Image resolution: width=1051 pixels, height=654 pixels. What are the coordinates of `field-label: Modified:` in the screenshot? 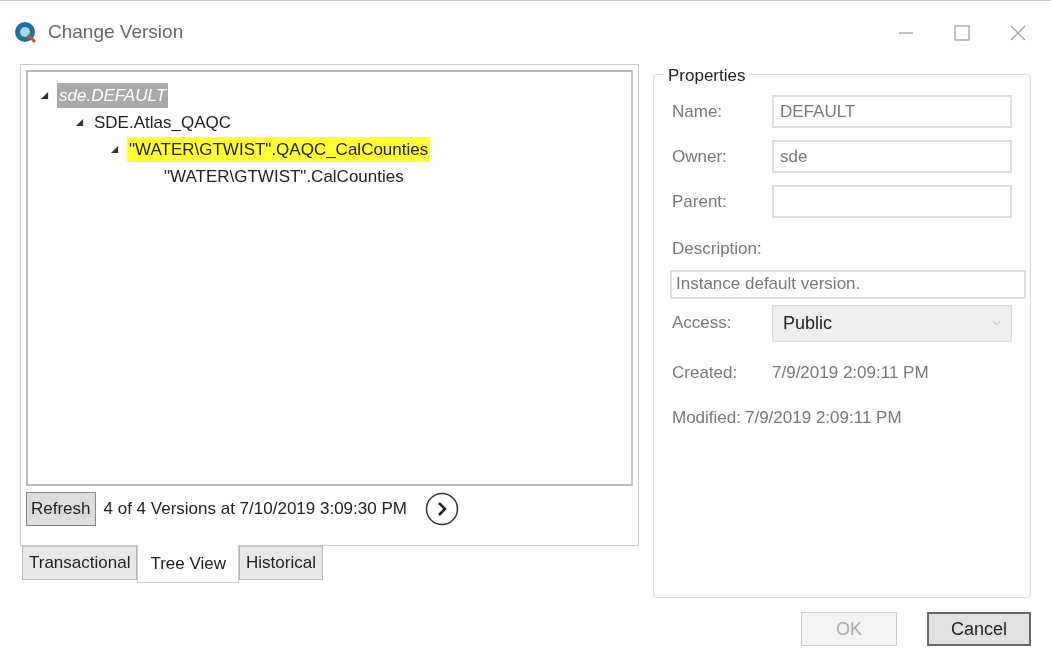 It's located at (706, 418).